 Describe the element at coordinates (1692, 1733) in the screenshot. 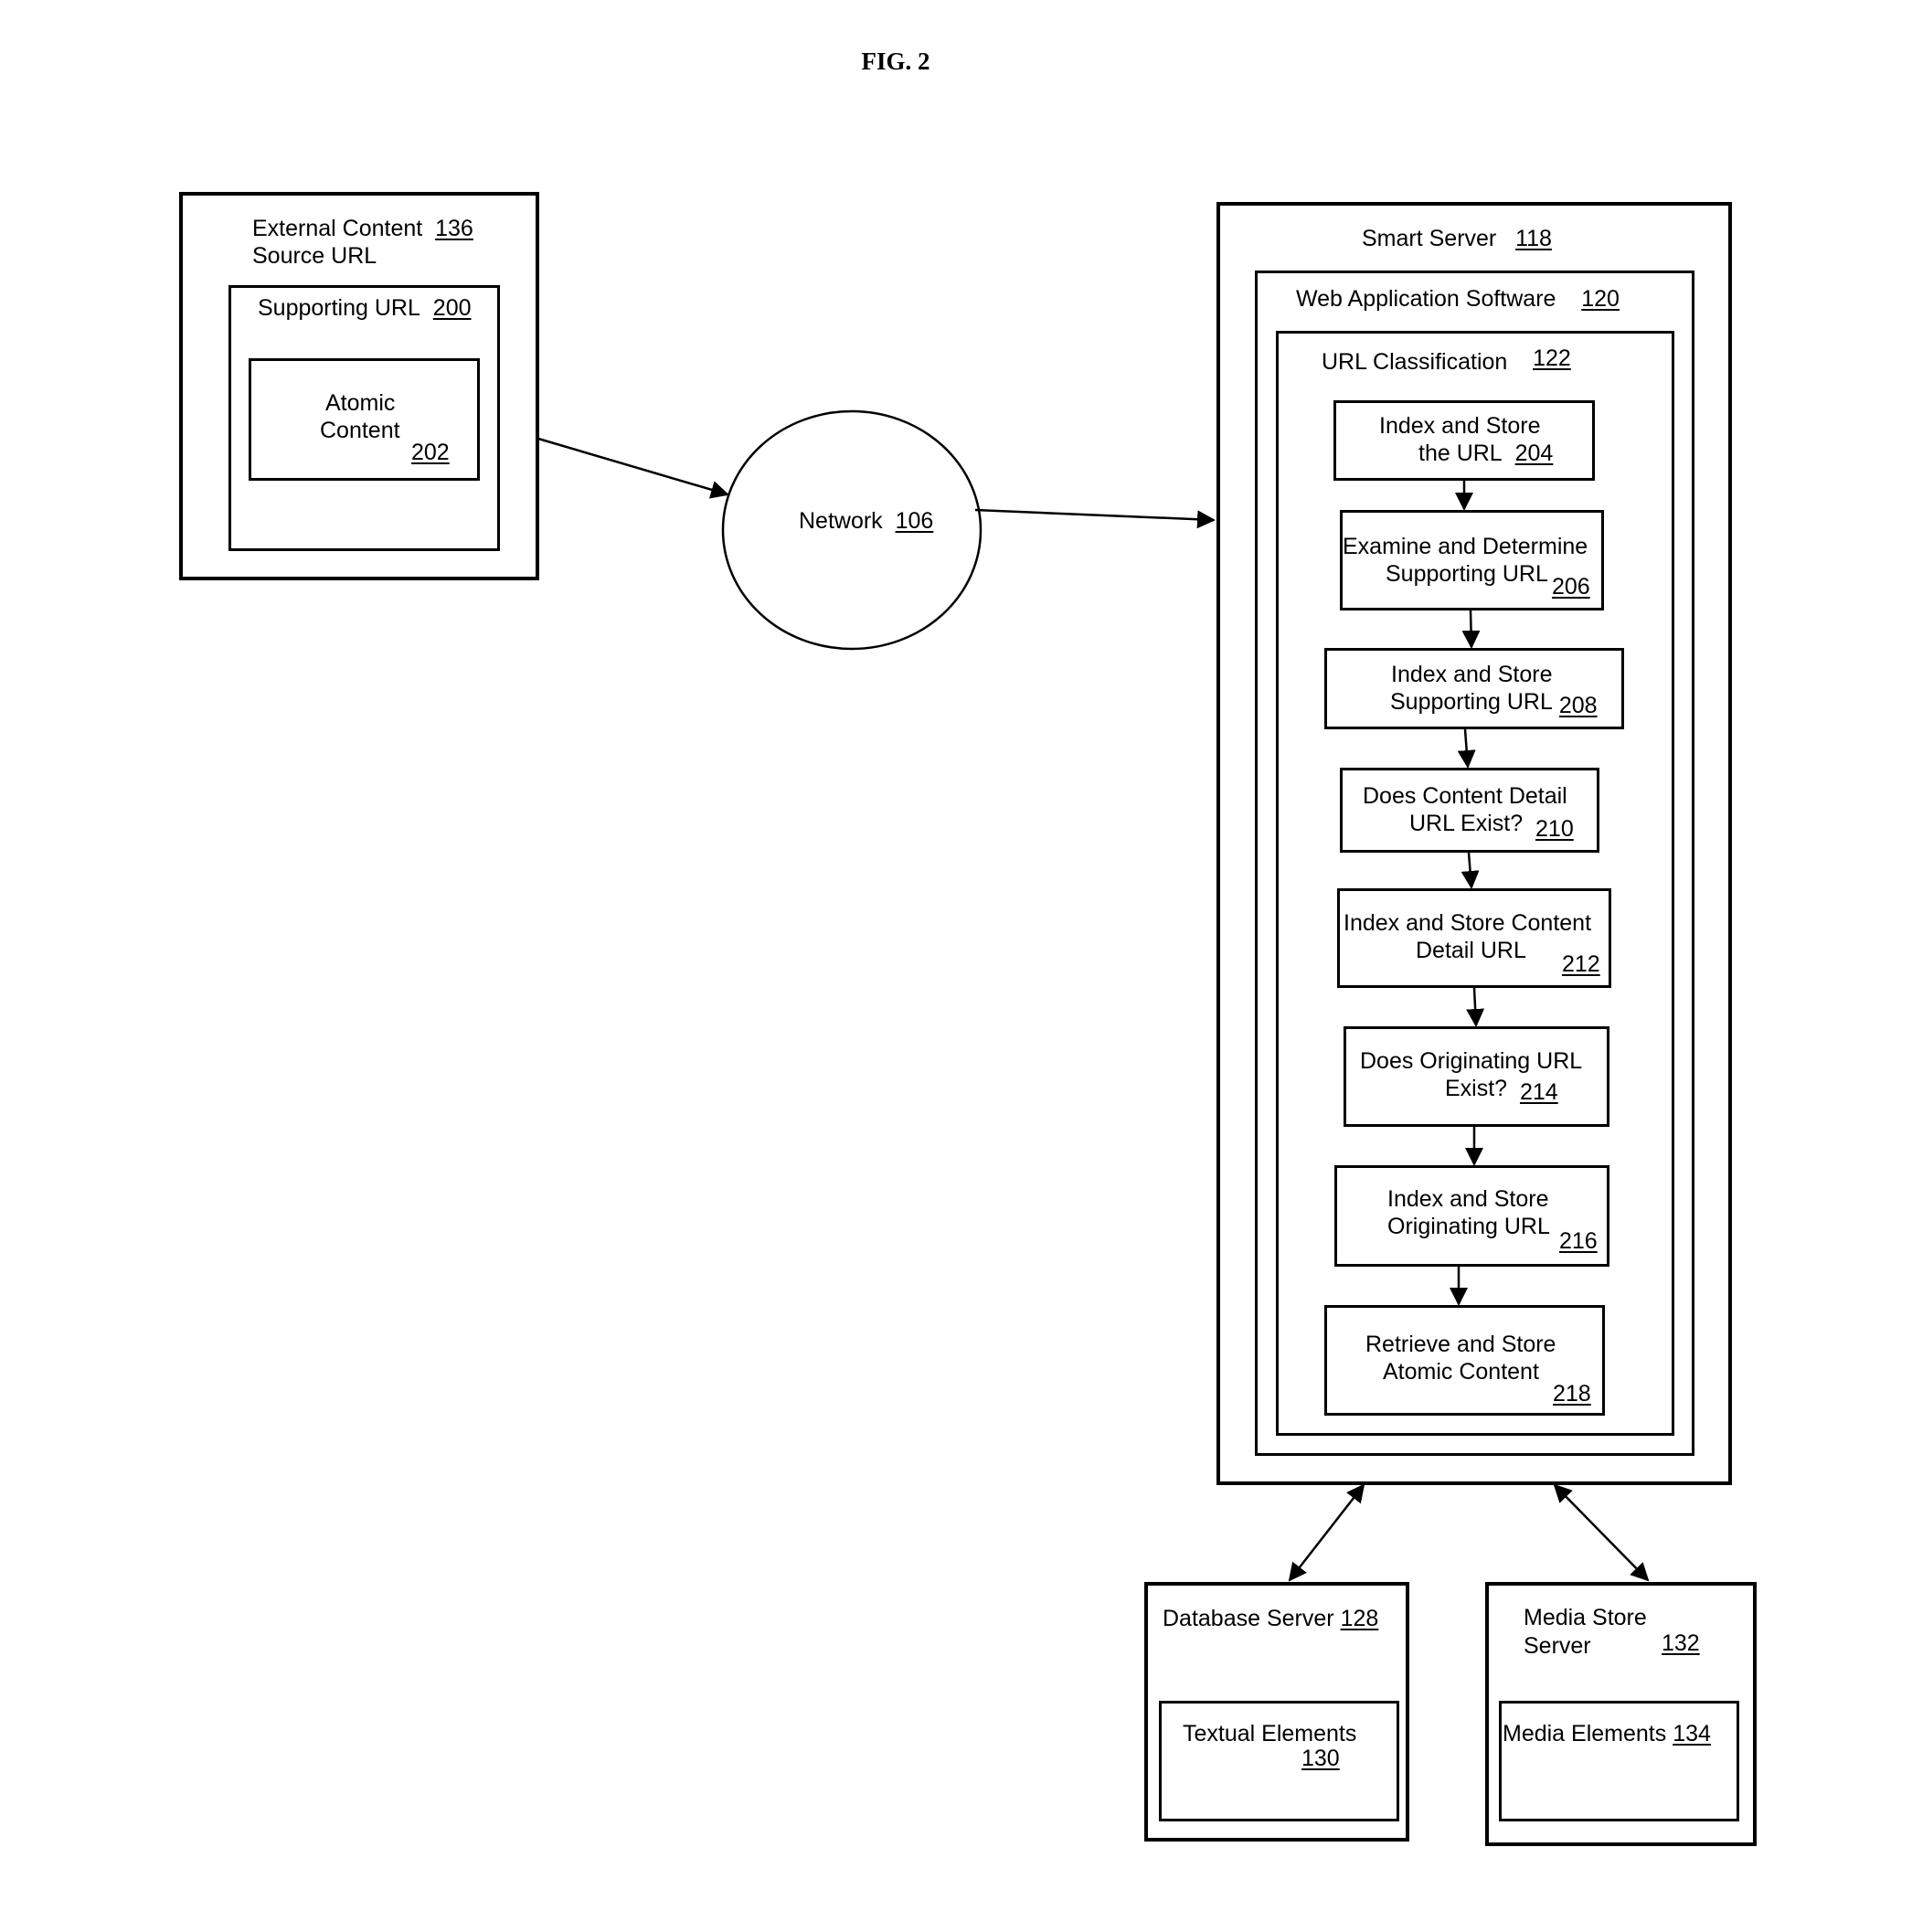

I see `media-elements-ref: 134` at that location.